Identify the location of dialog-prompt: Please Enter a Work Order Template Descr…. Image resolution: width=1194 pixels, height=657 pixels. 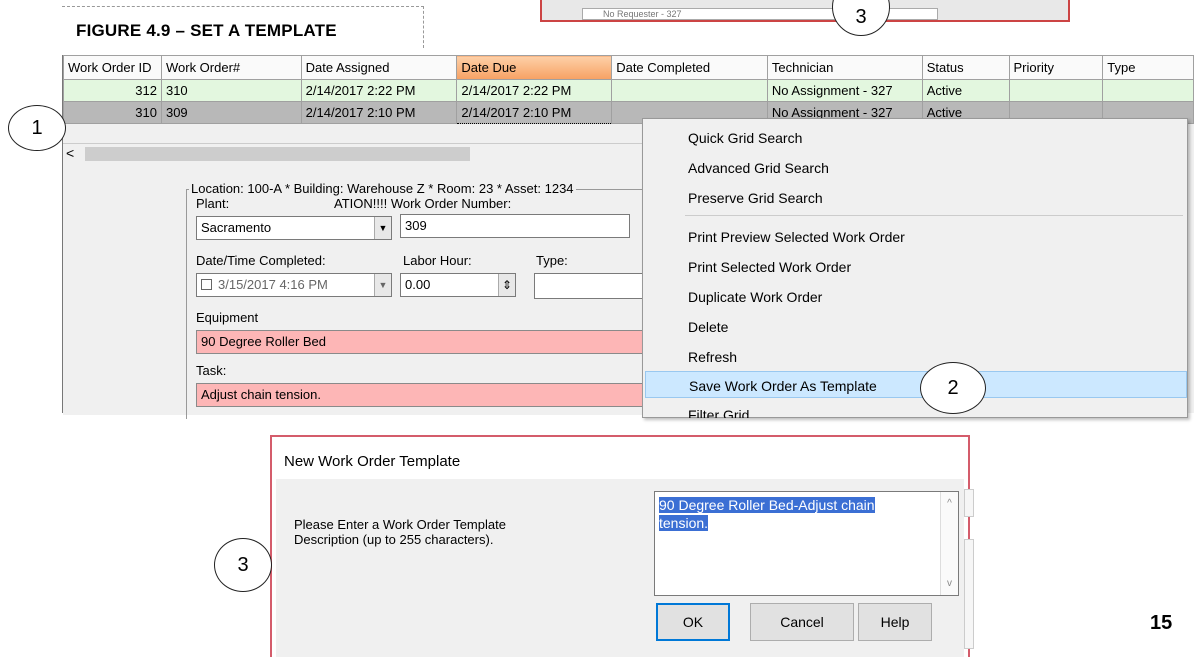
(454, 532).